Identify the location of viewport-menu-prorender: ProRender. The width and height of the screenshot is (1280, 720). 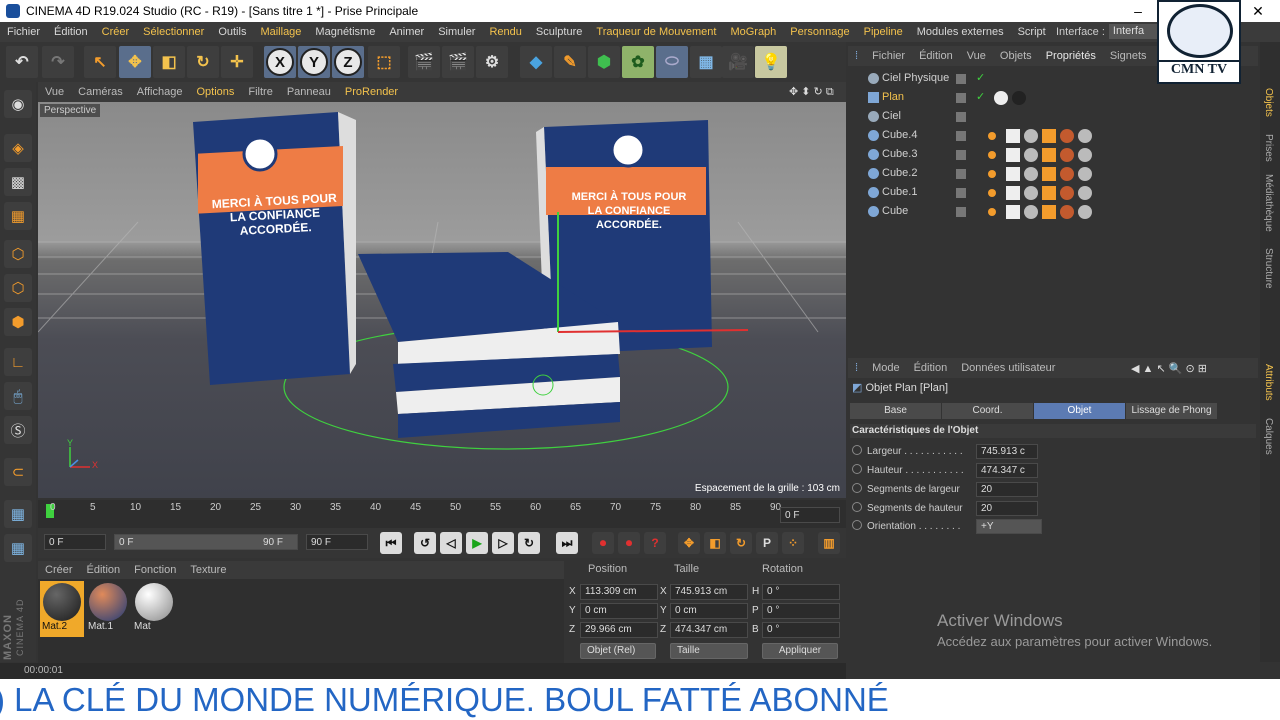
(371, 92).